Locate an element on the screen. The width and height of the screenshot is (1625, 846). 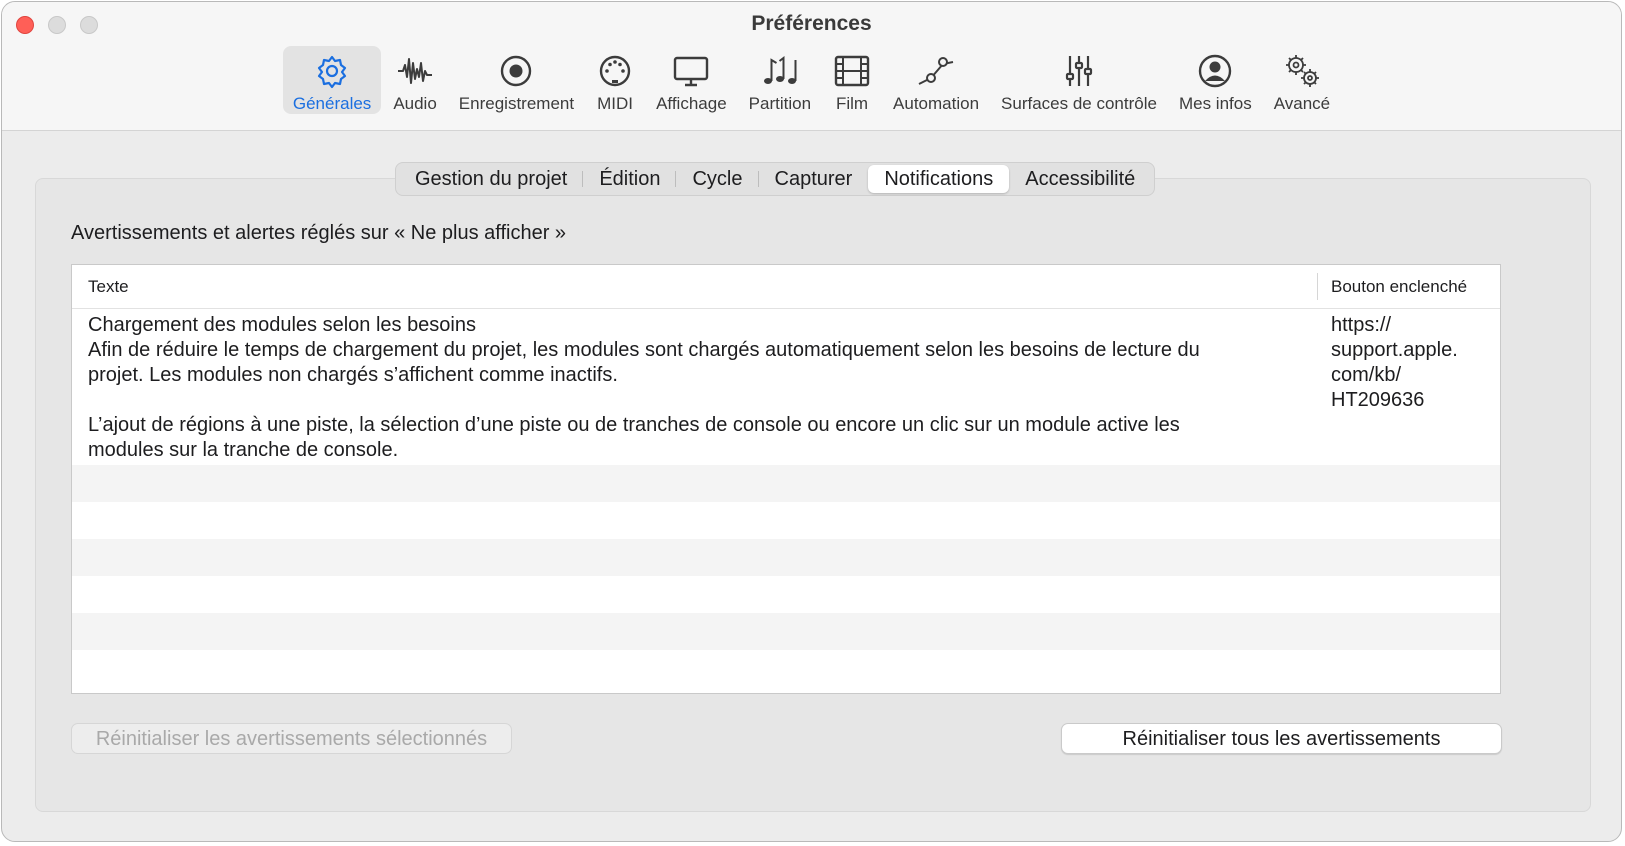
row-button-line: com/kb/ is located at coordinates (1366, 375).